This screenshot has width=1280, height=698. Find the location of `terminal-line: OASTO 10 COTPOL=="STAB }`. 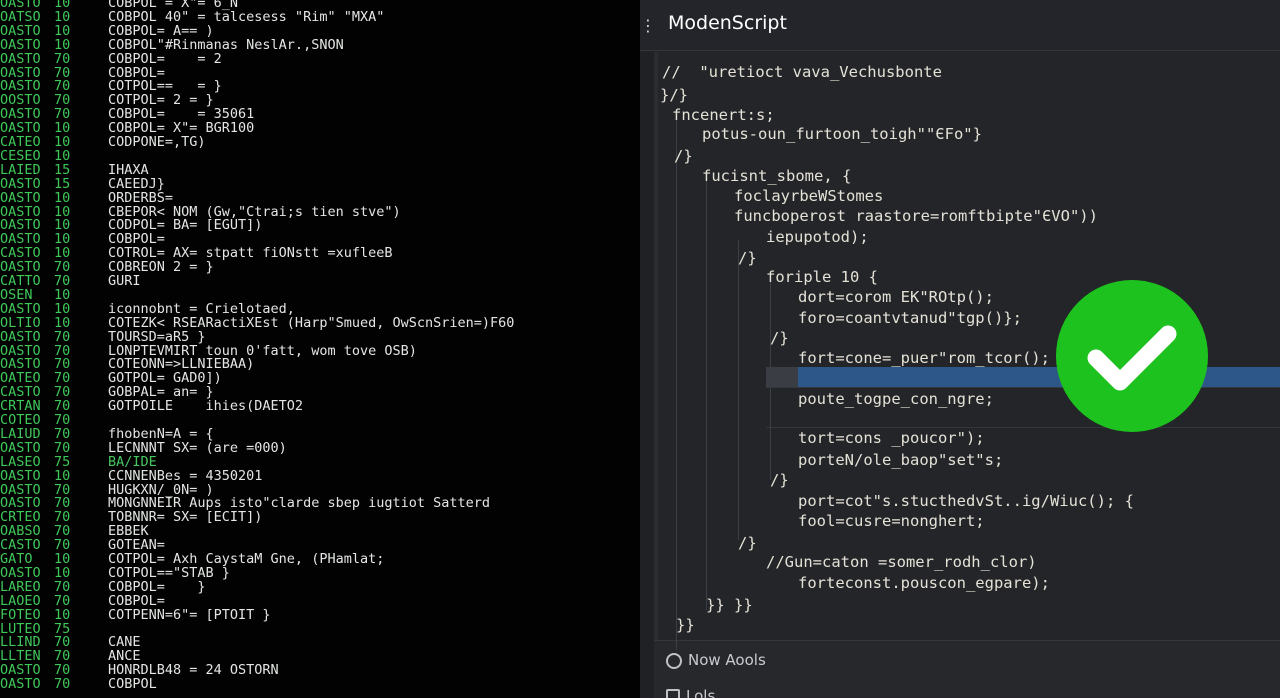

terminal-line: OASTO 10 COTPOL=="STAB } is located at coordinates (320, 573).